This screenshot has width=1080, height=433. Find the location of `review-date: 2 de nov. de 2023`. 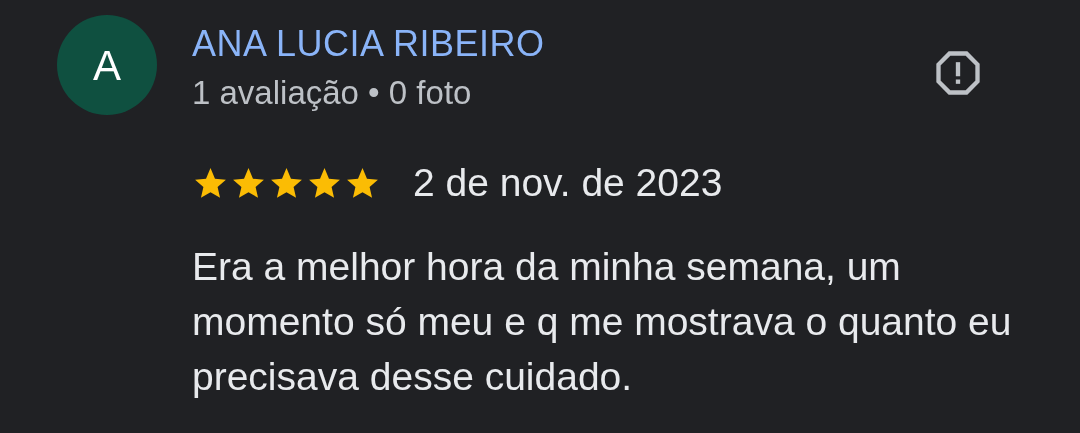

review-date: 2 de nov. de 2023 is located at coordinates (567, 183).